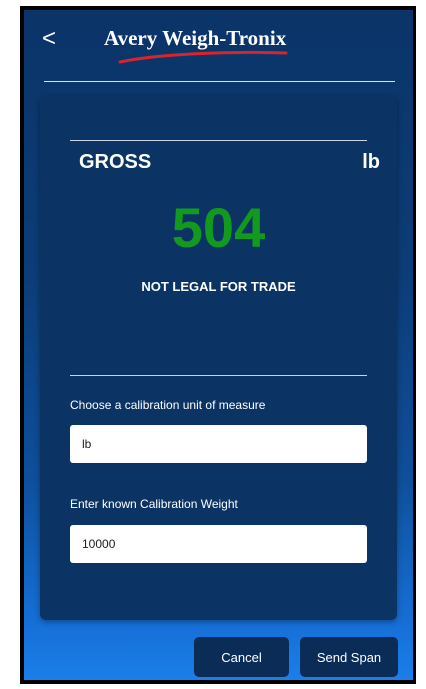 Image resolution: width=426 pixels, height=689 pixels. What do you see at coordinates (218, 444) in the screenshot?
I see `unit-input` at bounding box center [218, 444].